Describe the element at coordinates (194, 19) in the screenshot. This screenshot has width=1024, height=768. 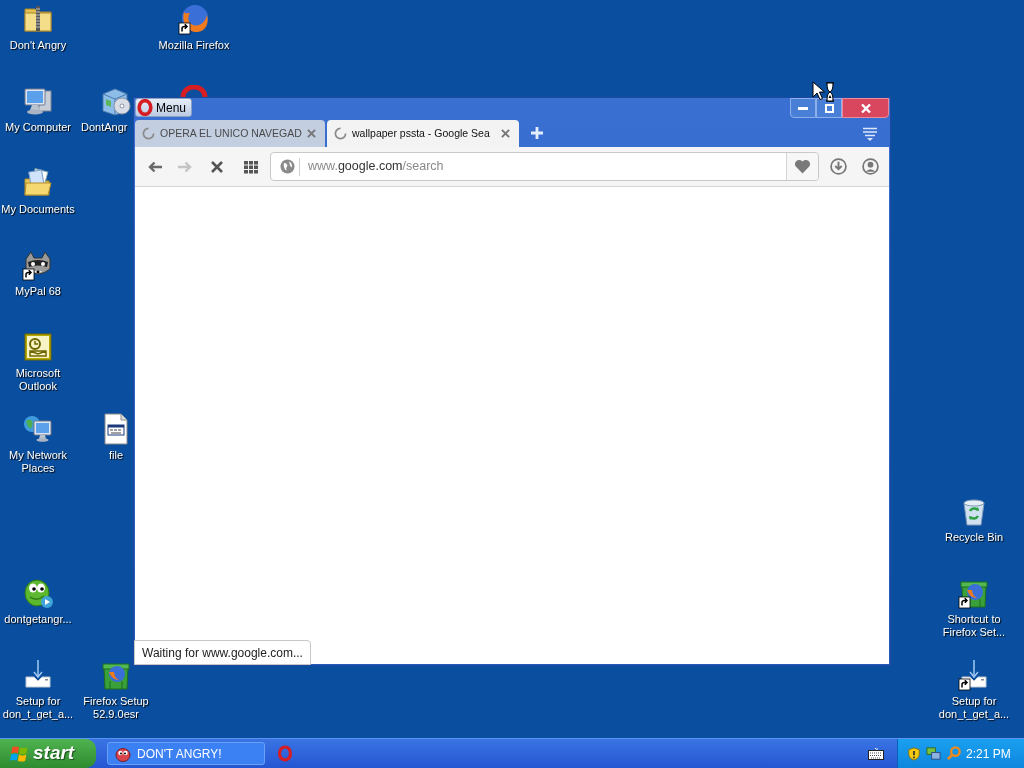
I see `globe-swirl-icon` at that location.